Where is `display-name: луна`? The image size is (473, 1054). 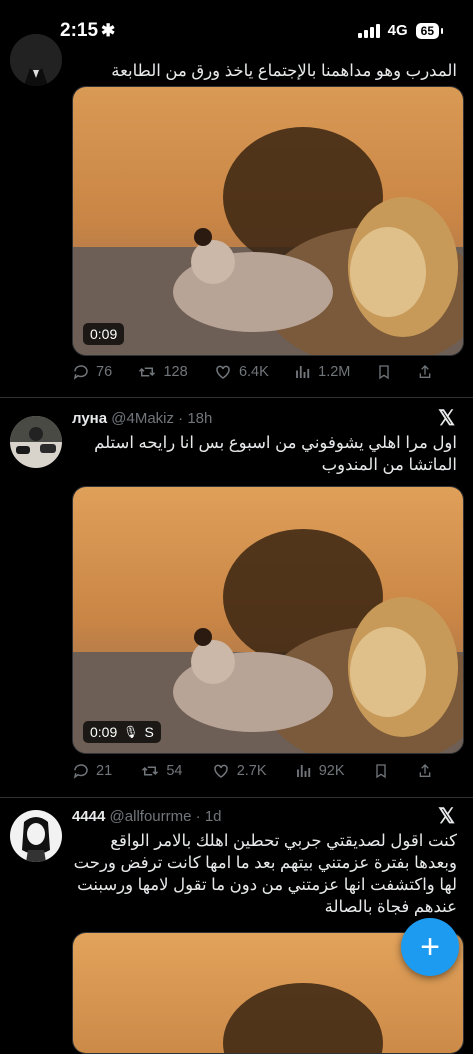
display-name: луна is located at coordinates (89, 418).